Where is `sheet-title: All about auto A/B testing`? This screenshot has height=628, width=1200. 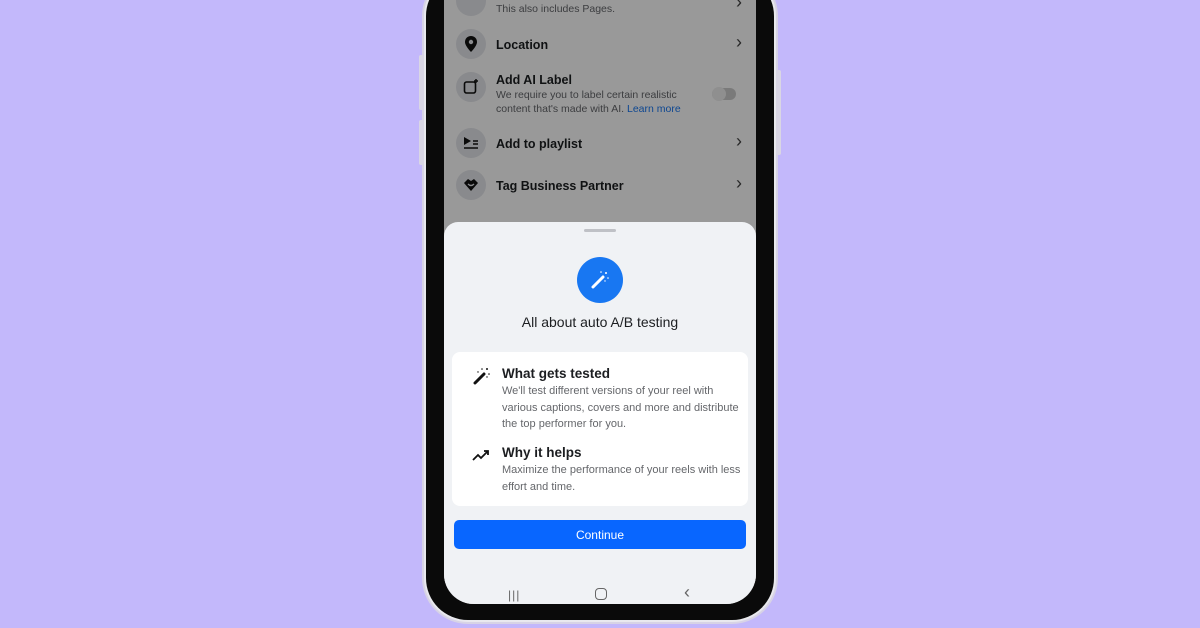
sheet-title: All about auto A/B testing is located at coordinates (600, 322).